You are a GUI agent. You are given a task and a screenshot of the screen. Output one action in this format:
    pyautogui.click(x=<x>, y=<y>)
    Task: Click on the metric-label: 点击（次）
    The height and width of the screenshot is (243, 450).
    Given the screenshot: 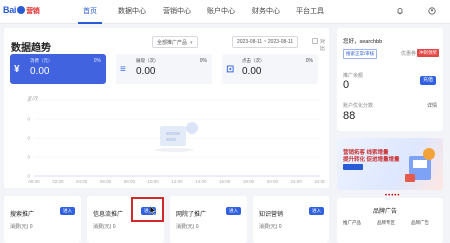 What is the action you would take?
    pyautogui.click(x=253, y=60)
    